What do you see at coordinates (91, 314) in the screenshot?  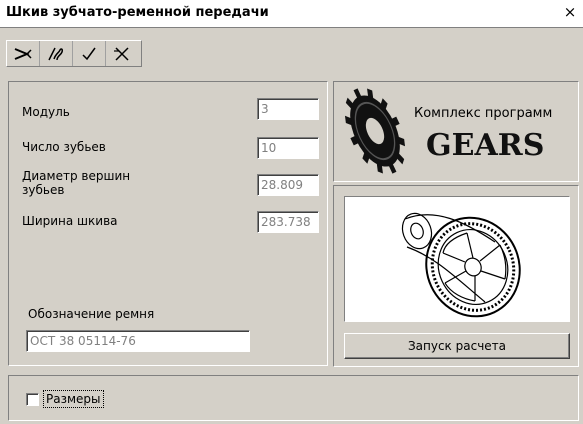 I see `belt-designation-label: Обозначение ремня` at bounding box center [91, 314].